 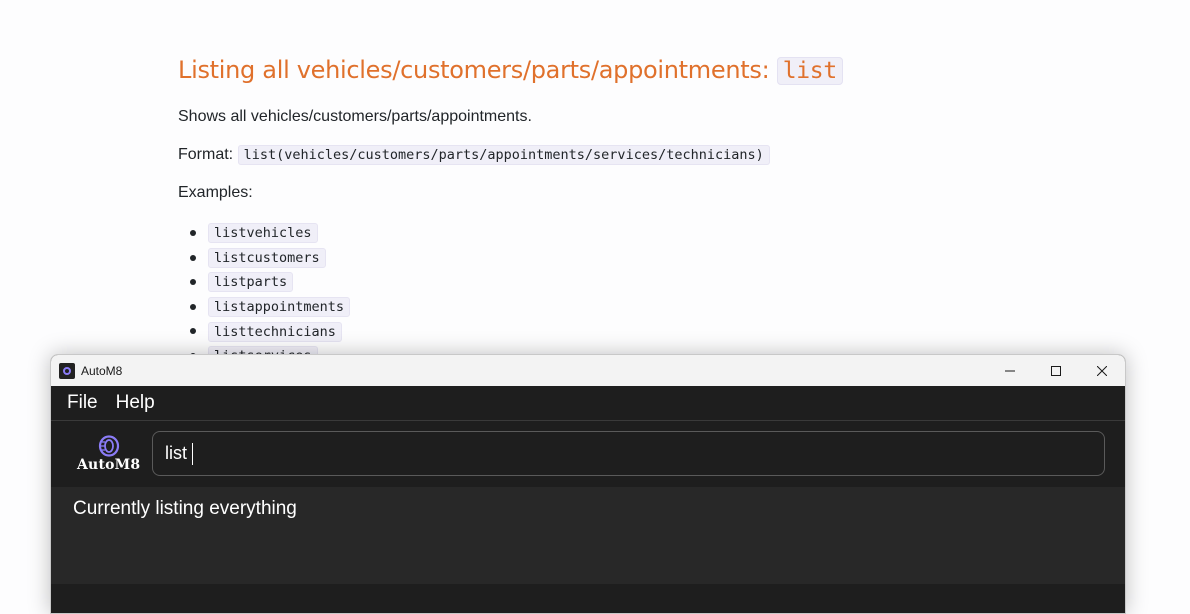 What do you see at coordinates (82, 403) in the screenshot?
I see `menu-file: File` at bounding box center [82, 403].